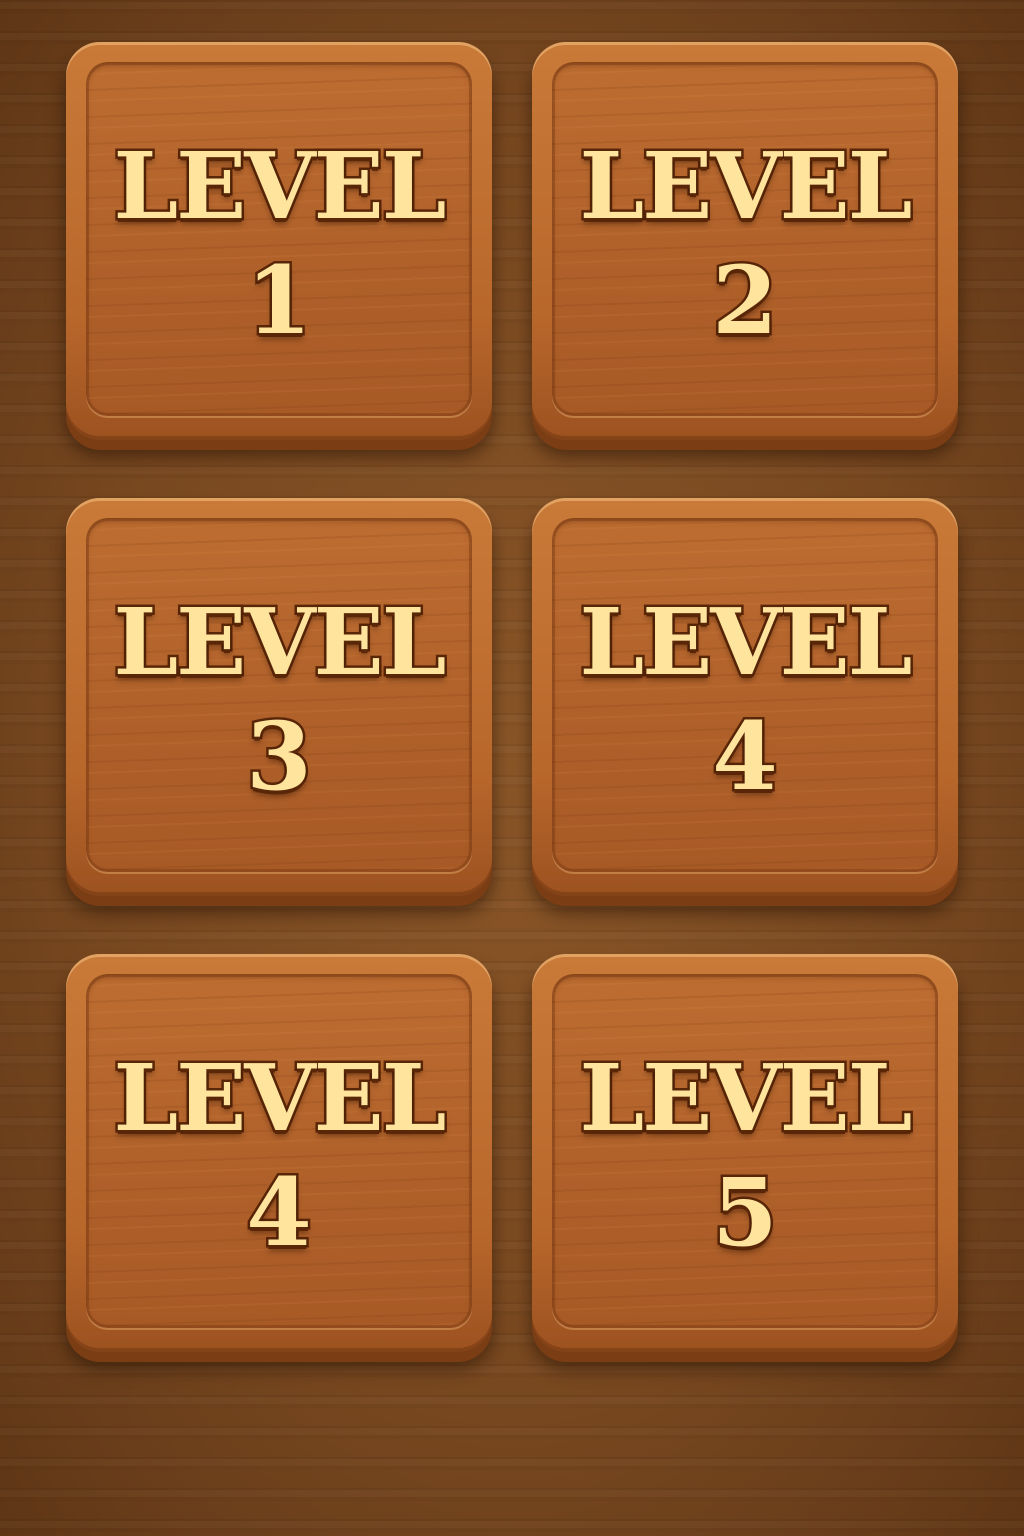 The height and width of the screenshot is (1536, 1024). Describe the element at coordinates (745, 301) in the screenshot. I see `level-number: 2` at that location.